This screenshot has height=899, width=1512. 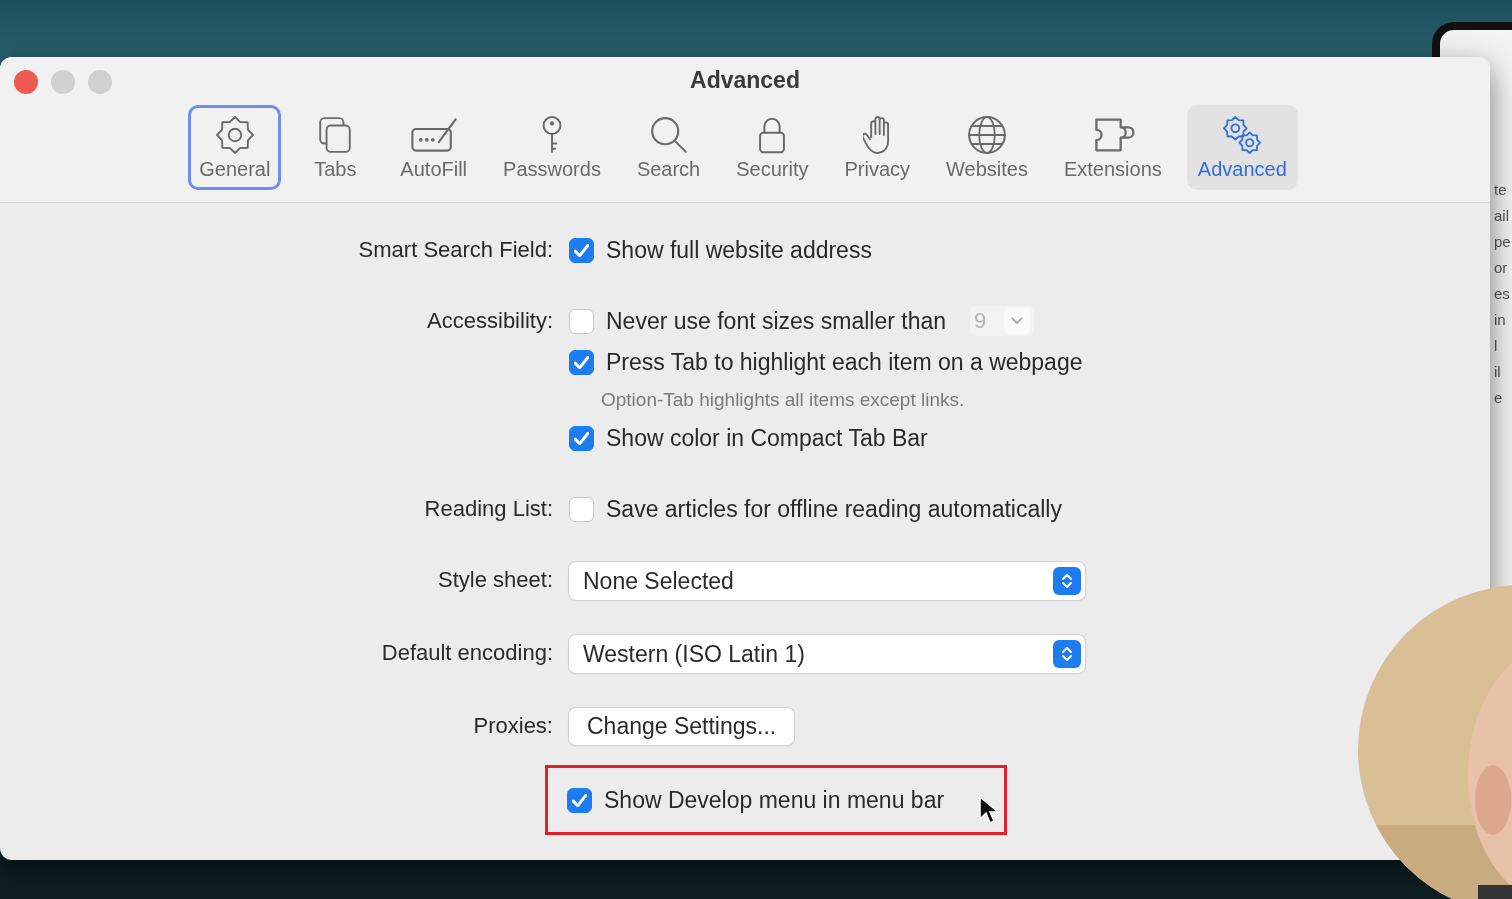 I want to click on lock-icon, so click(x=772, y=135).